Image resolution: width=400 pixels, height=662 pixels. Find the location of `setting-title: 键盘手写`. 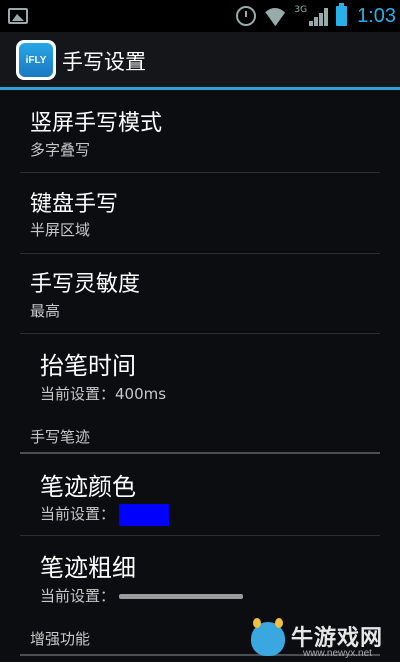

setting-title: 键盘手写 is located at coordinates (74, 204).